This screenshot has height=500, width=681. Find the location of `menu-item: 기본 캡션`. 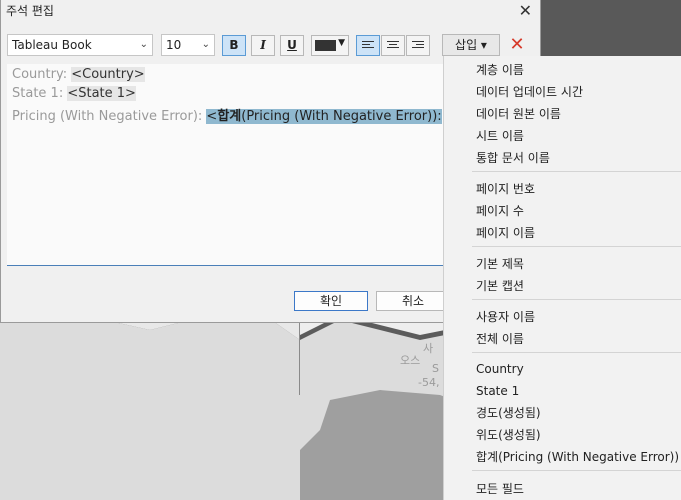

menu-item: 기본 캡션 is located at coordinates (500, 285).